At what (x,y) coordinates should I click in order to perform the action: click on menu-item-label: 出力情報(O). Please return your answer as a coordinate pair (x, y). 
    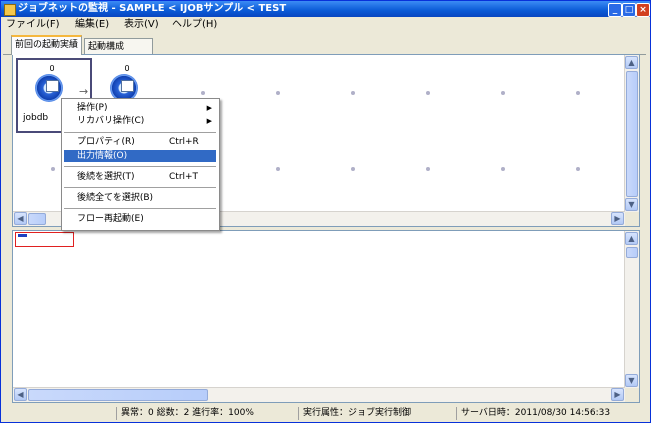
    Looking at the image, I should click on (102, 156).